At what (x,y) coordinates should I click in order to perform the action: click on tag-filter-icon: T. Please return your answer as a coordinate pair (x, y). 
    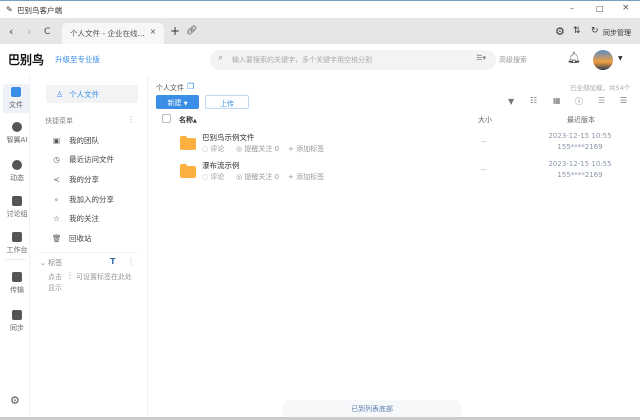
    Looking at the image, I should click on (112, 261).